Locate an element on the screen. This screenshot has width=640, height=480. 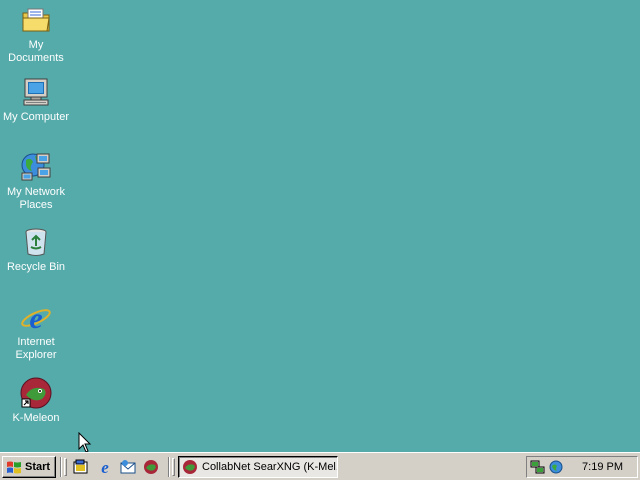
desktop-icon-my-documents: My Documents is located at coordinates (36, 34).